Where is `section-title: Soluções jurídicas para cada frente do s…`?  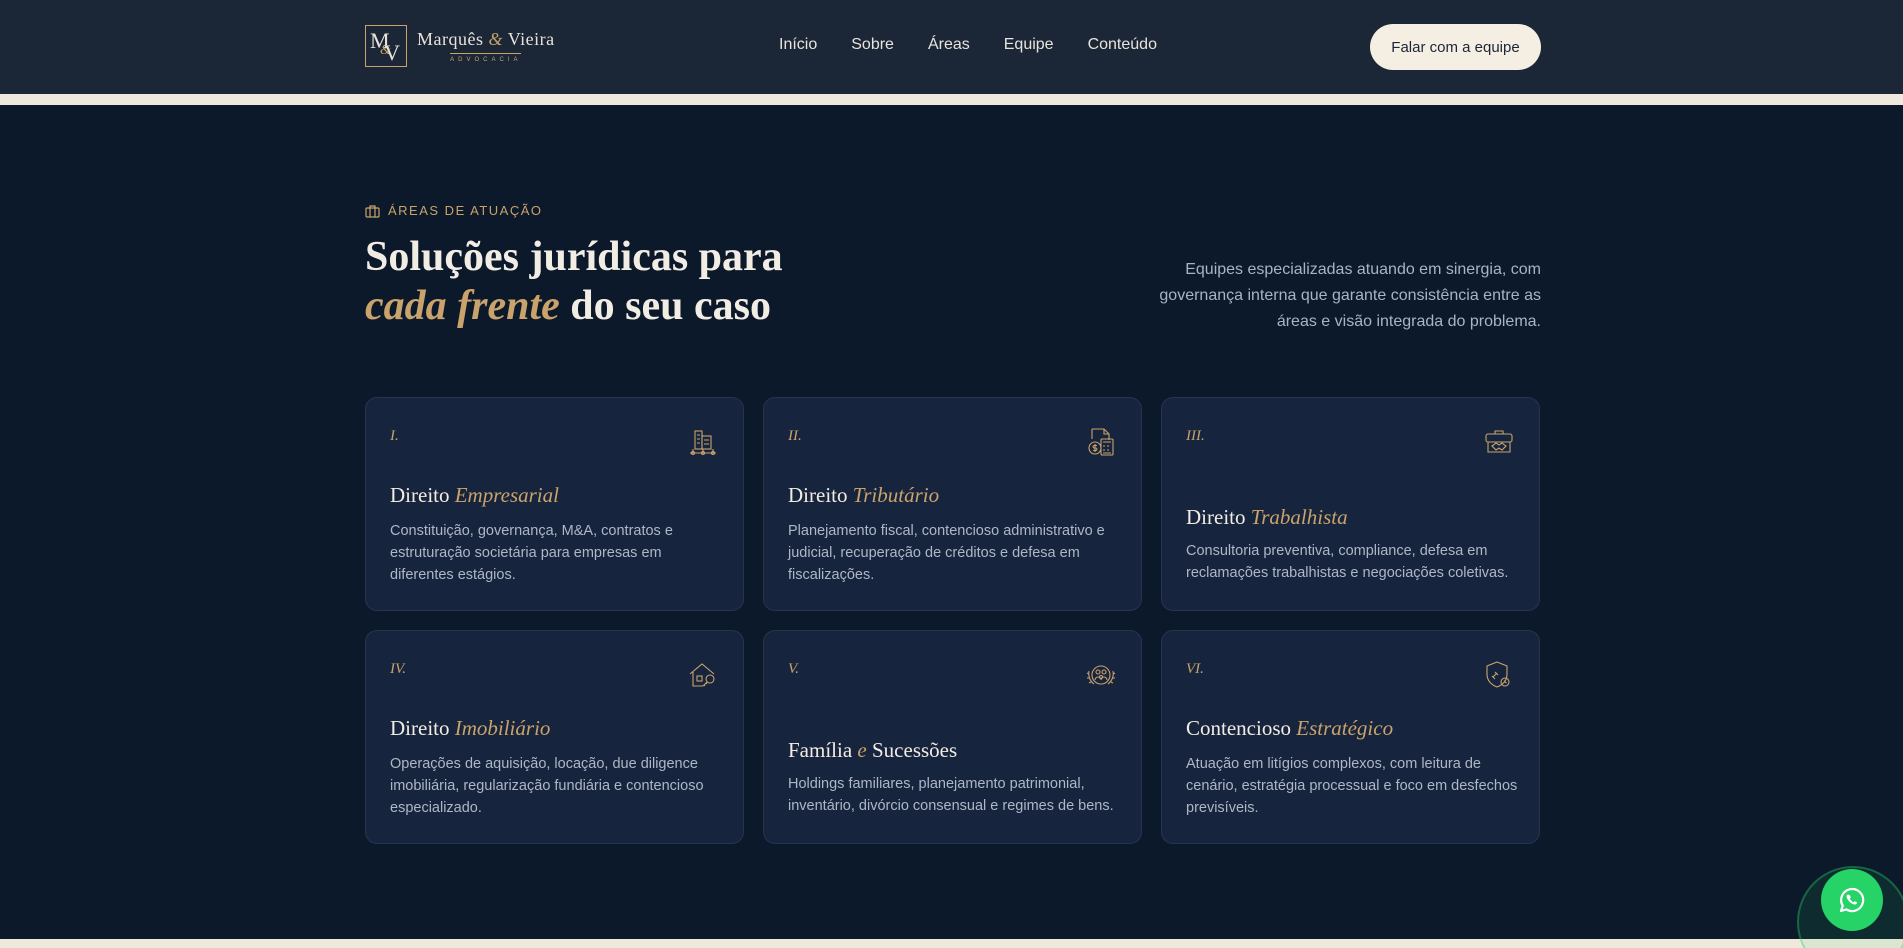
section-title: Soluções jurídicas para cada frente do s… is located at coordinates (574, 281).